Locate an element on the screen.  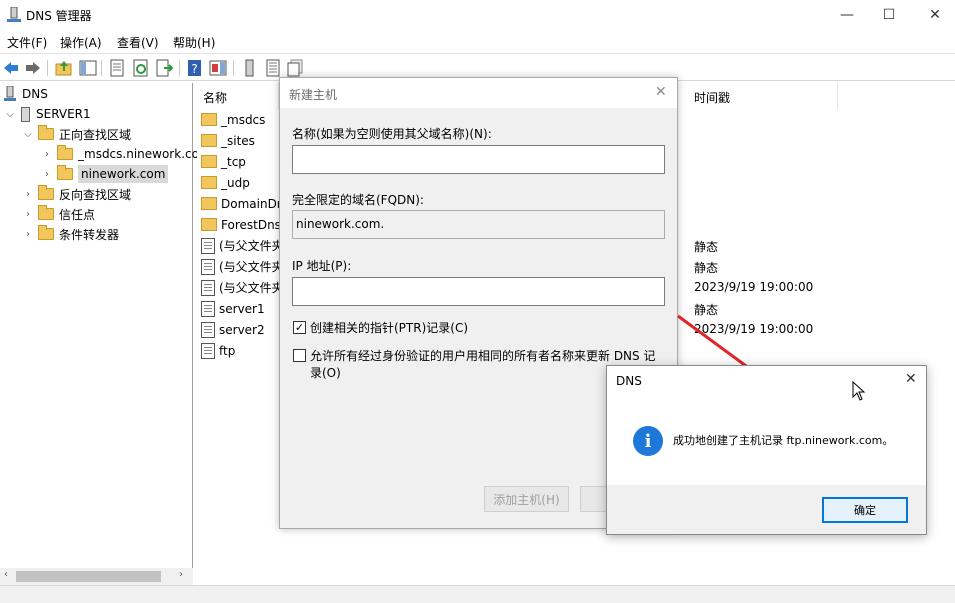
record-name: _tcp is located at coordinates (233, 161).